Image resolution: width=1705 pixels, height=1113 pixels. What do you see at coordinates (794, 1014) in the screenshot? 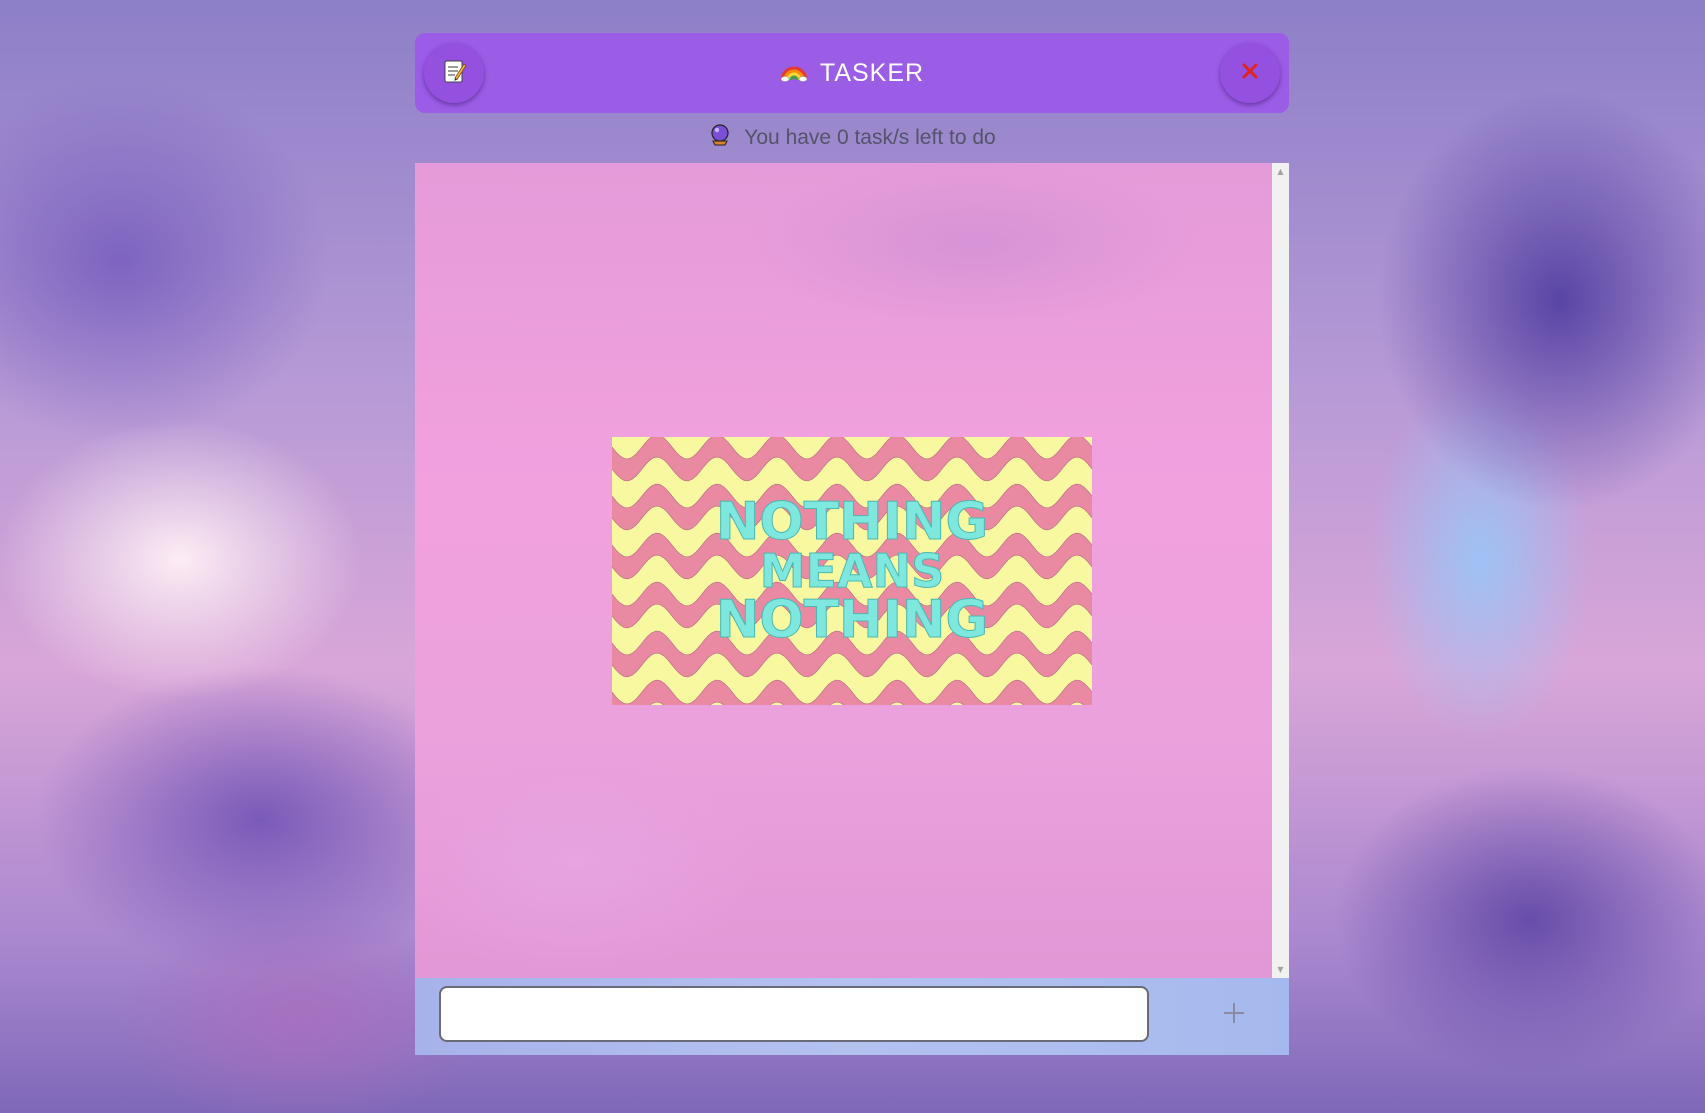
I see `new-task-input` at bounding box center [794, 1014].